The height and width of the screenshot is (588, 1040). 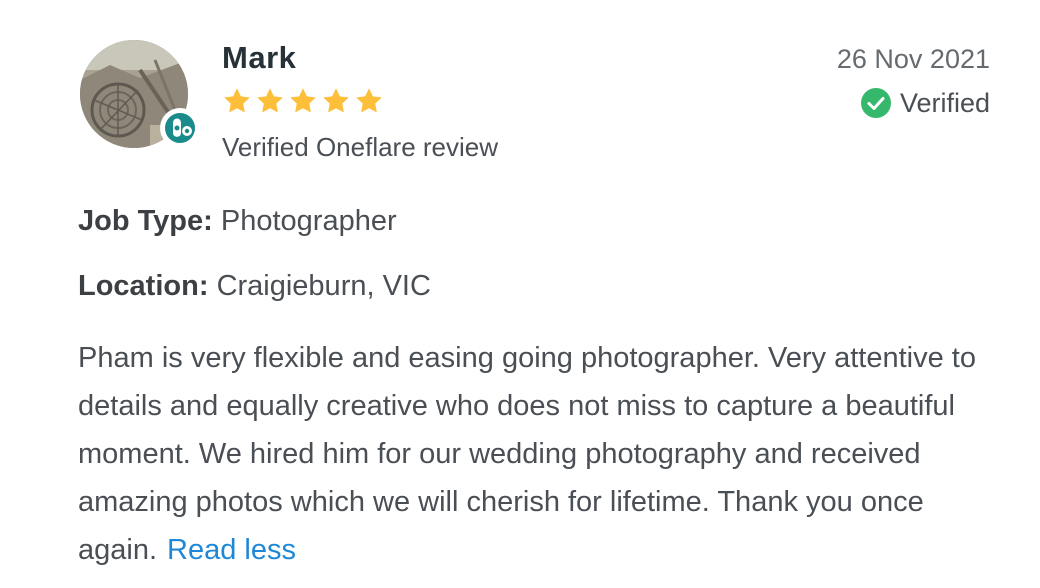 I want to click on location-row: Location: Craigieburn, VIC, so click(x=254, y=286).